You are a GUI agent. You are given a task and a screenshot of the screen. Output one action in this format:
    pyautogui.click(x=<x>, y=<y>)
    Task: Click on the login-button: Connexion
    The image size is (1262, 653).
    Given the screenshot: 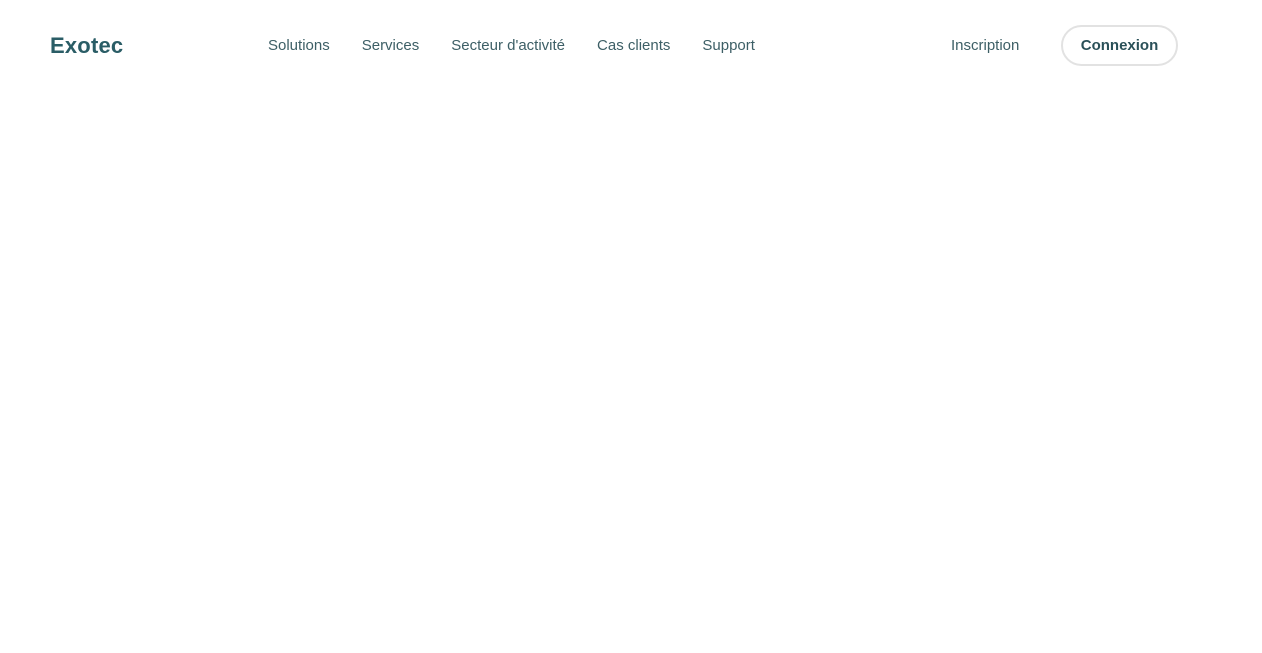 What is the action you would take?
    pyautogui.click(x=1119, y=45)
    